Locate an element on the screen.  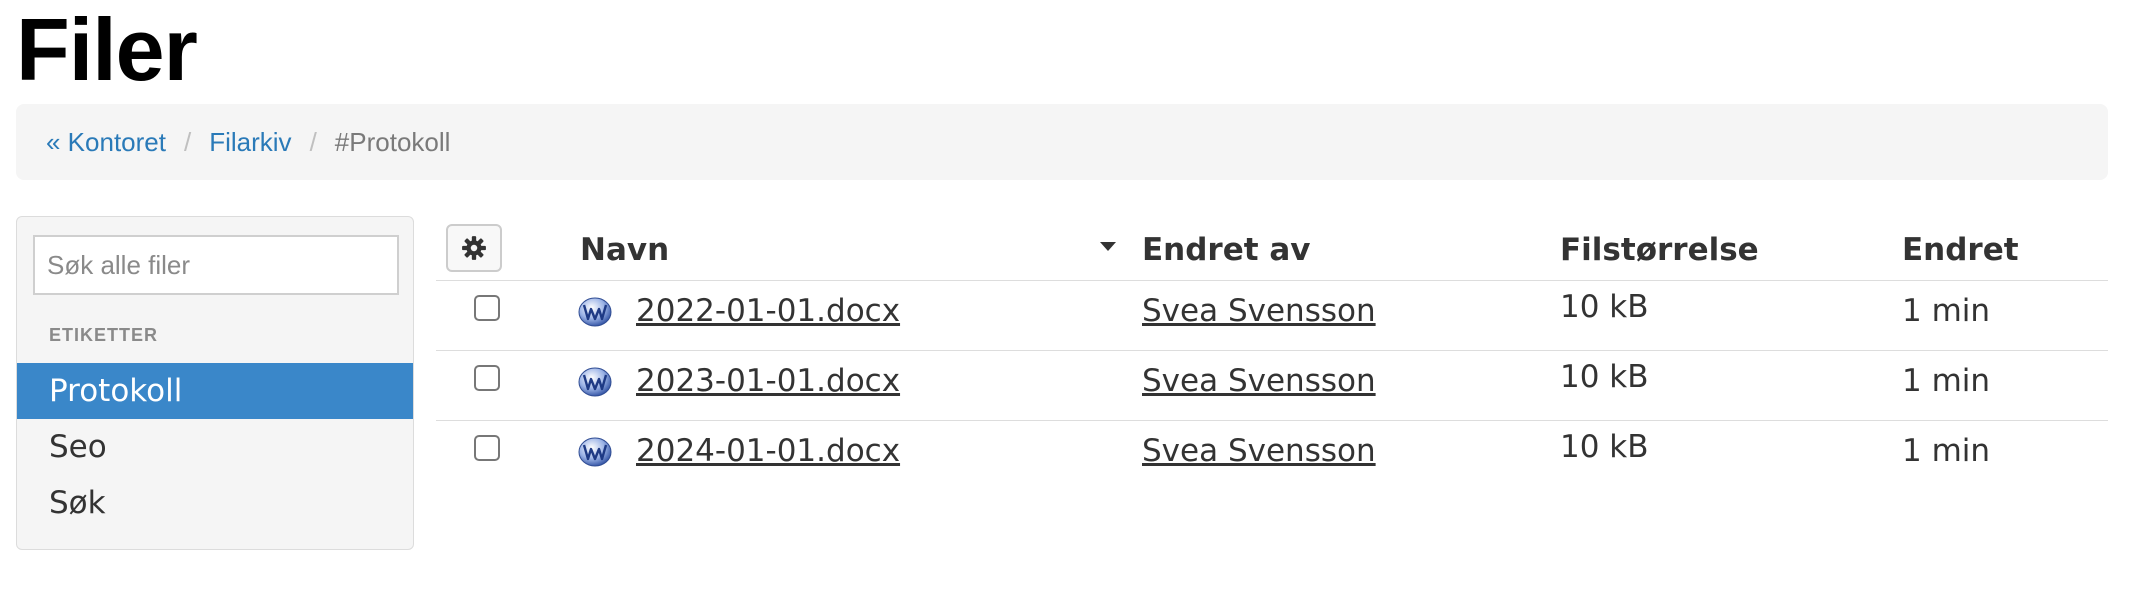
tag-item-protokoll: Protokoll is located at coordinates (215, 391).